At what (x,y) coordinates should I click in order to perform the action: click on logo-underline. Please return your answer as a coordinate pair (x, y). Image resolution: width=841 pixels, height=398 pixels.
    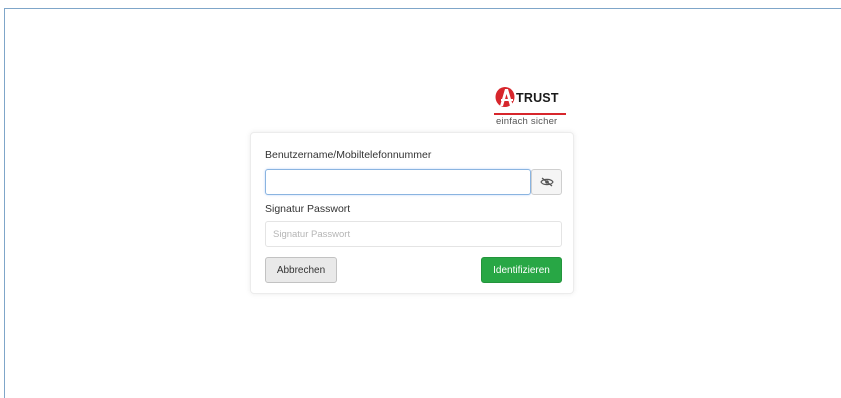
    Looking at the image, I should click on (530, 114).